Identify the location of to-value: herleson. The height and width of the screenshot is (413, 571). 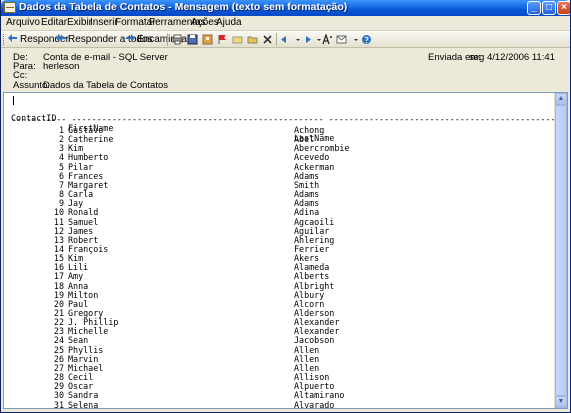
(61, 66).